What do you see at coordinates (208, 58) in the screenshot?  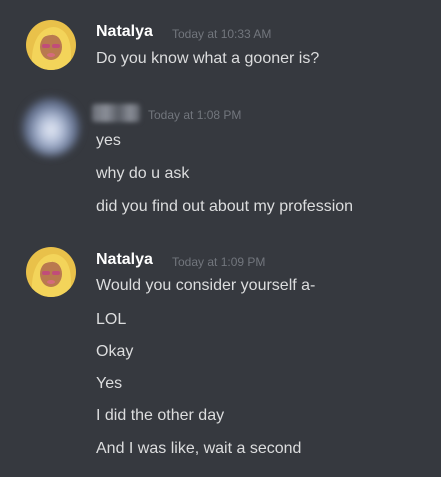 I see `message-text: Do you know what a gooner is?` at bounding box center [208, 58].